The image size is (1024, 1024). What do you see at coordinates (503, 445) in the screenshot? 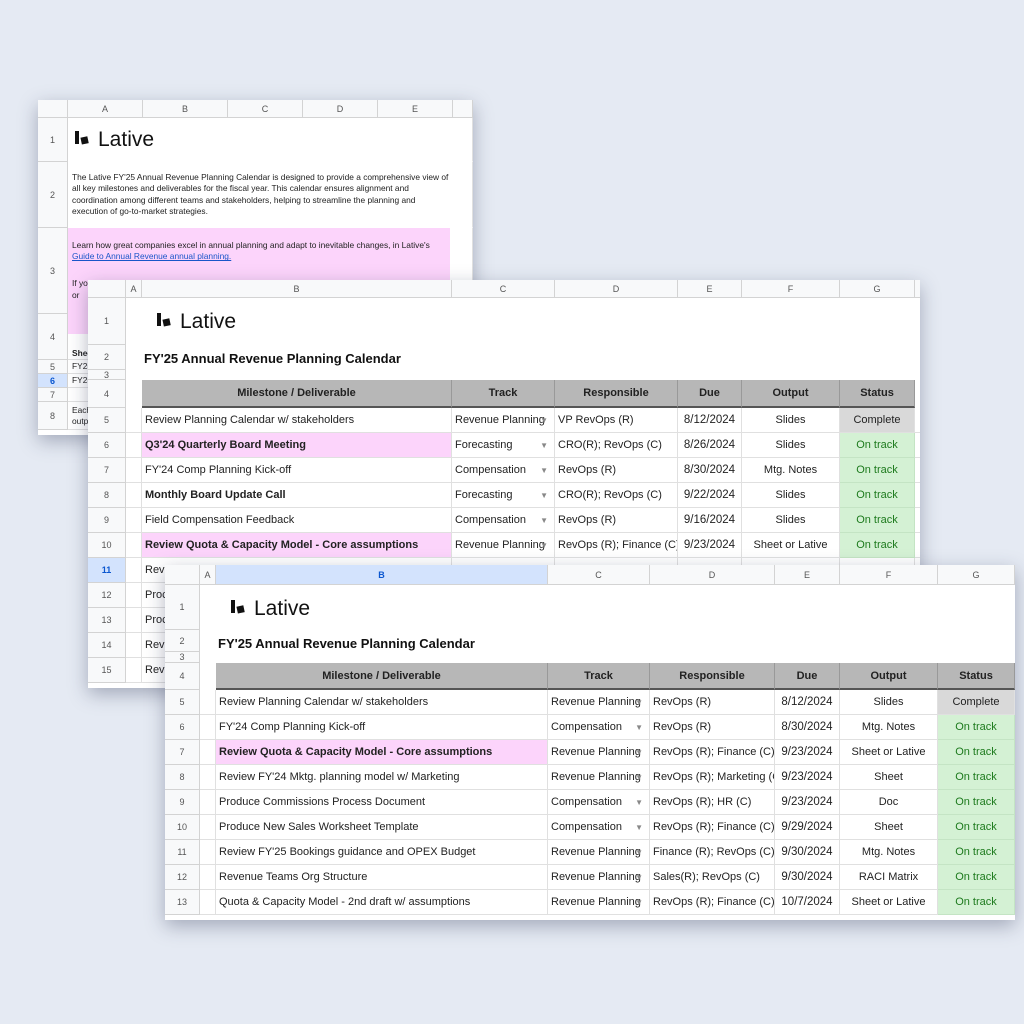
I see `track-dropdown: Forecasting ▼` at bounding box center [503, 445].